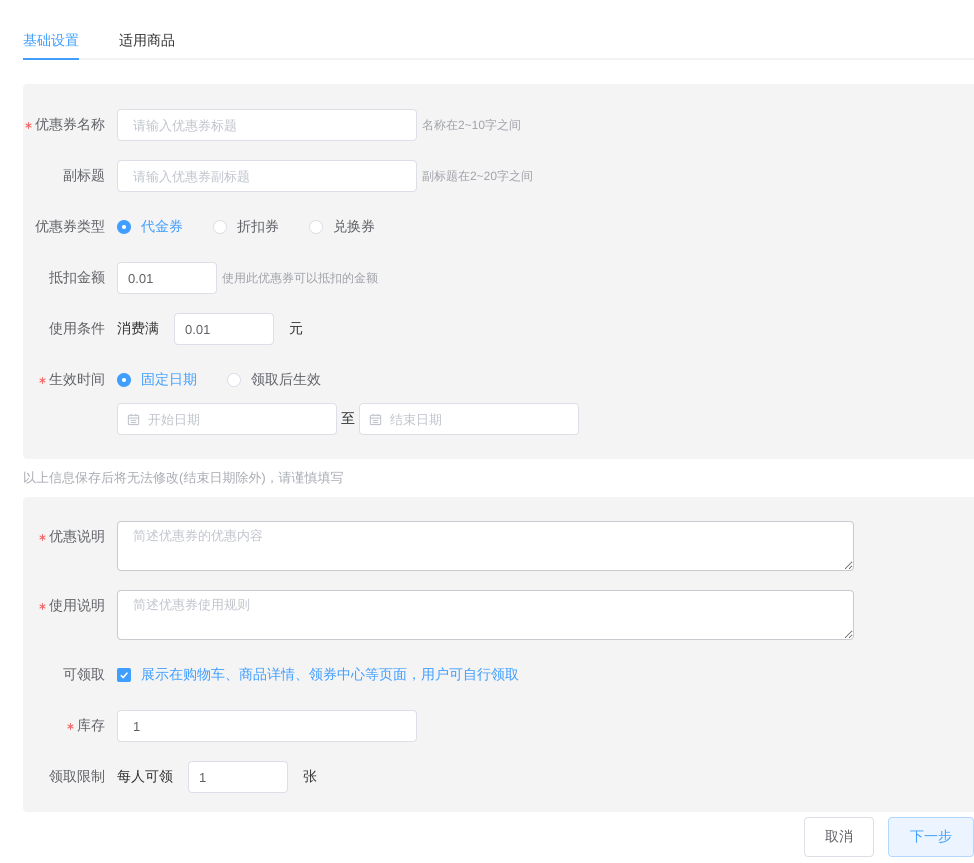 The width and height of the screenshot is (974, 863). What do you see at coordinates (267, 176) in the screenshot?
I see `input-field: 请输入优惠券副标题` at bounding box center [267, 176].